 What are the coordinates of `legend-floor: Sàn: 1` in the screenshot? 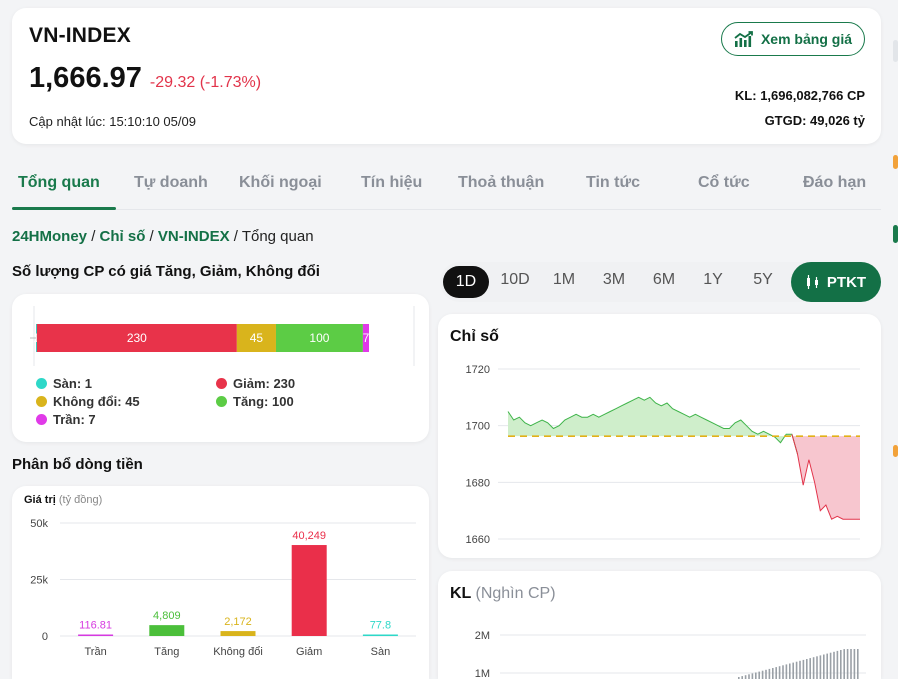 It's located at (64, 383).